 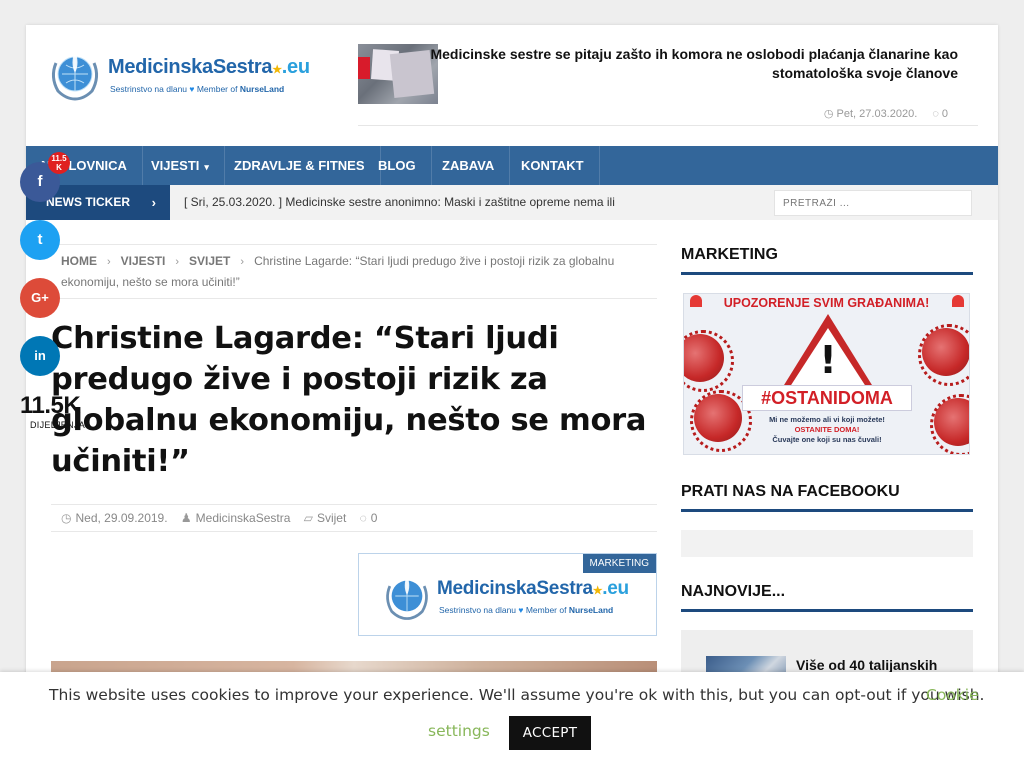 I want to click on exclamation-icon: !, so click(x=828, y=360).